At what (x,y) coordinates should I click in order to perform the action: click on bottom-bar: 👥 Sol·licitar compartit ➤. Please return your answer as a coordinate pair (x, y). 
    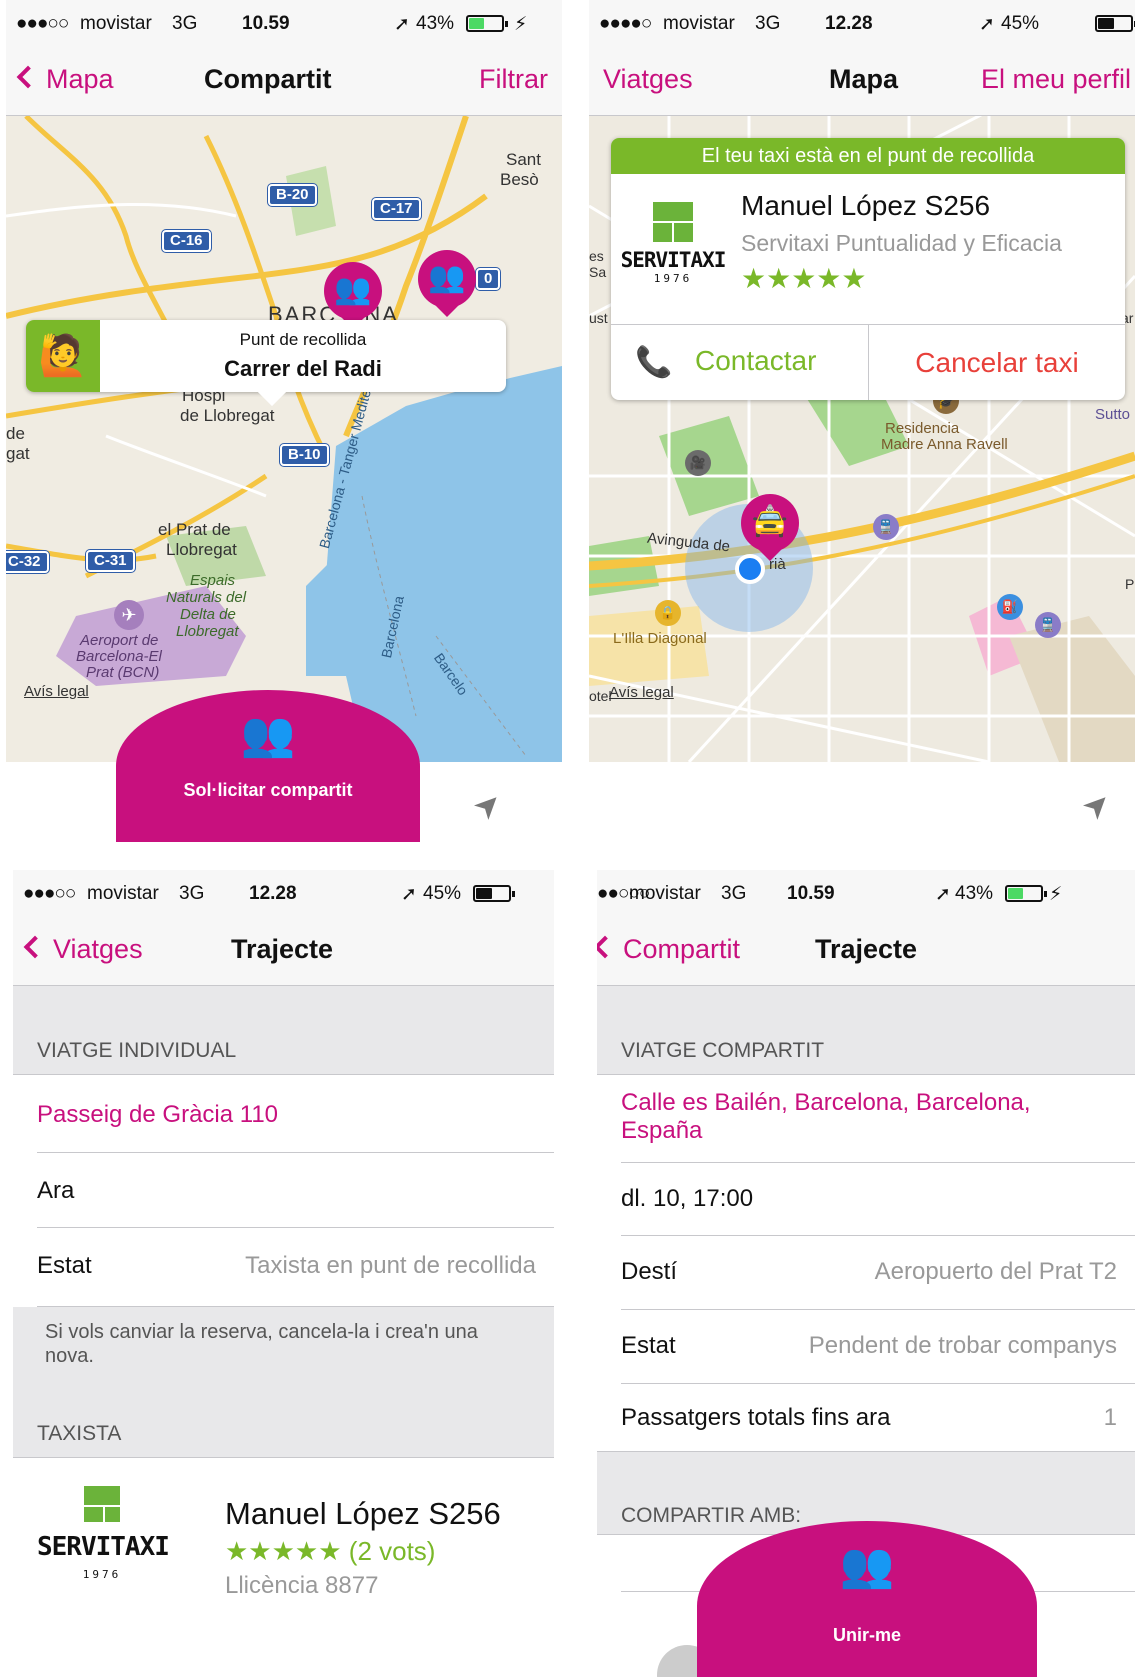
    Looking at the image, I should click on (284, 766).